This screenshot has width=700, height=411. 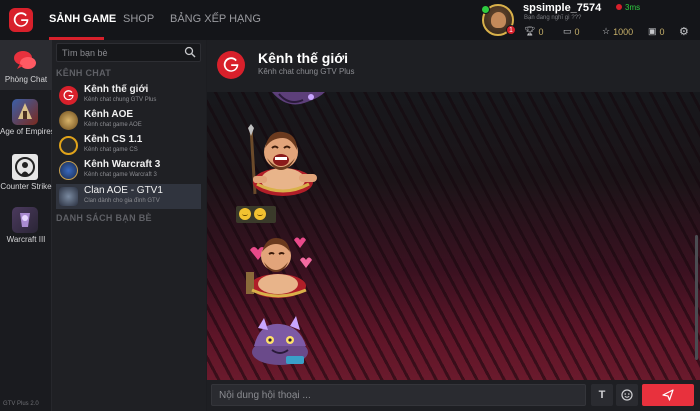 I want to click on stat-star: ☆ 1000, so click(x=617, y=31).